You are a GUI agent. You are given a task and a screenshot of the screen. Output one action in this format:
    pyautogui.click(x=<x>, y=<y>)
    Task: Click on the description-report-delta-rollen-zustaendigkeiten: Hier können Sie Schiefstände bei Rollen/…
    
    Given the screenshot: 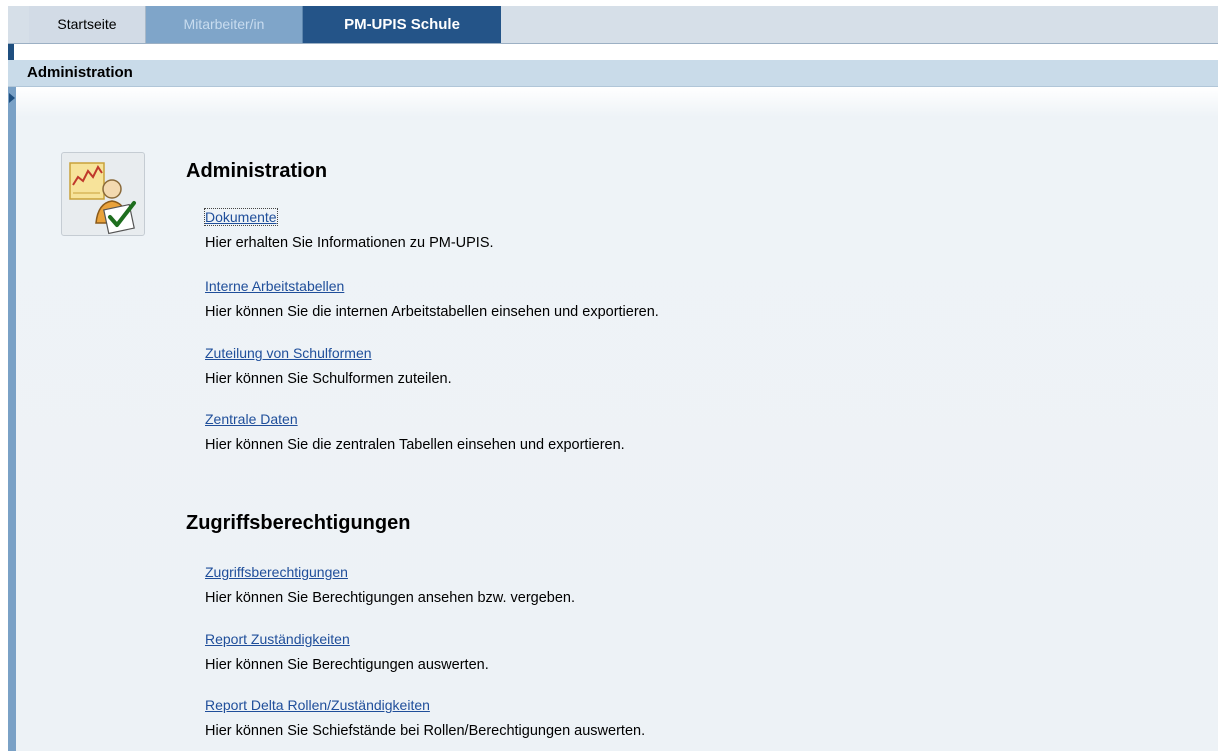 What is the action you would take?
    pyautogui.click(x=425, y=731)
    